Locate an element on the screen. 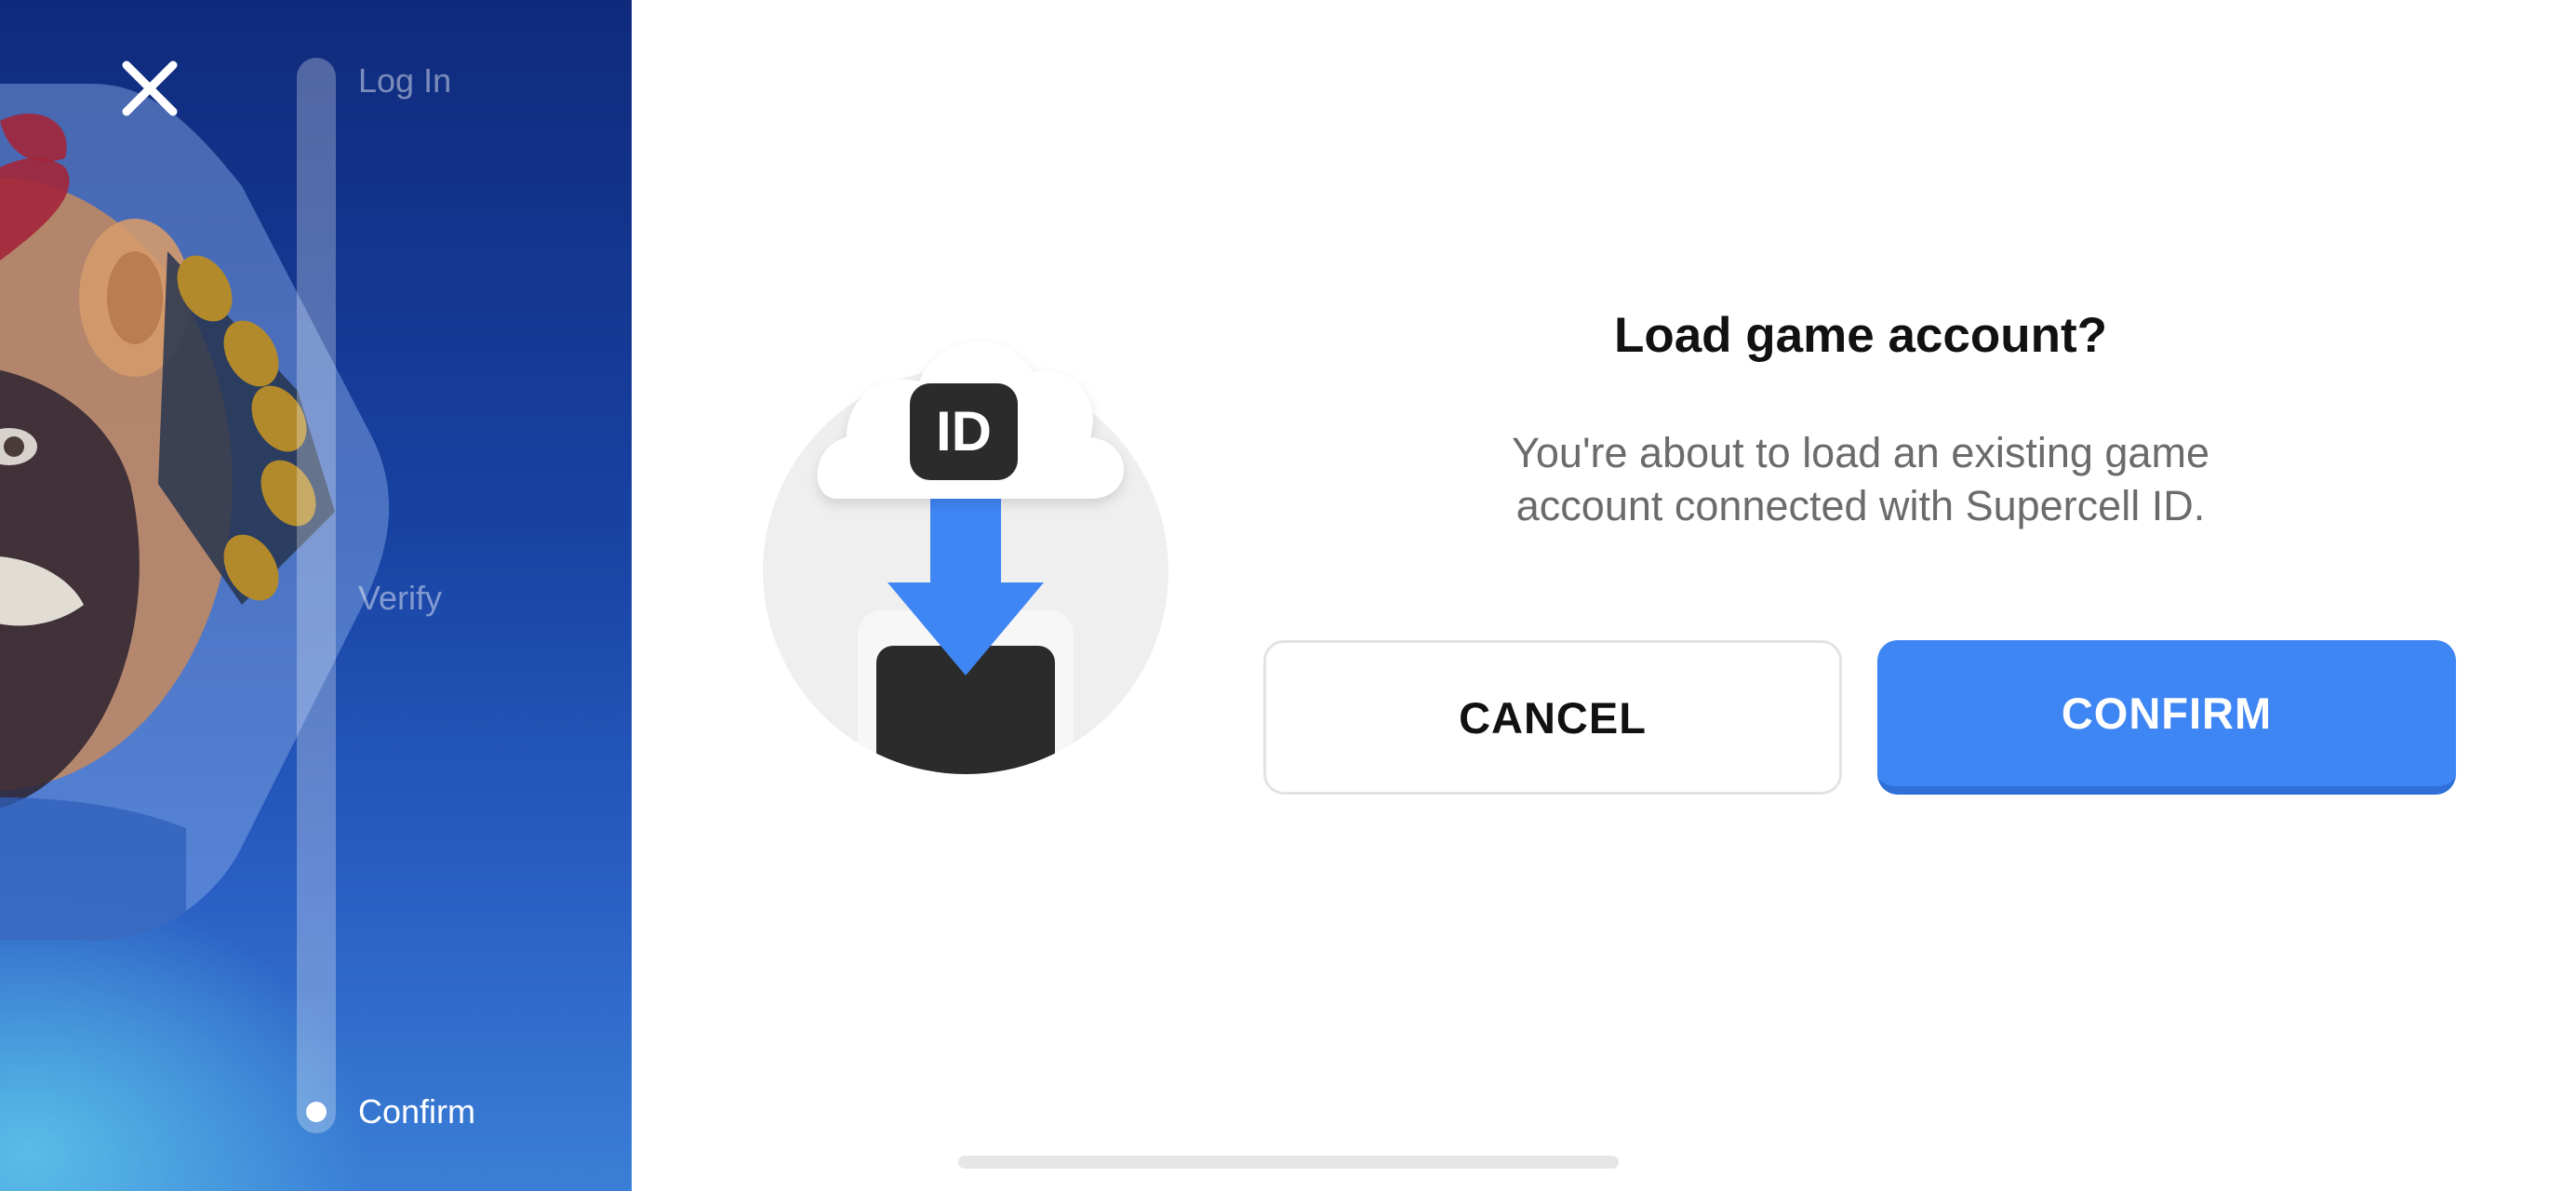 This screenshot has width=2576, height=1191. home-indicator is located at coordinates (1288, 1162).